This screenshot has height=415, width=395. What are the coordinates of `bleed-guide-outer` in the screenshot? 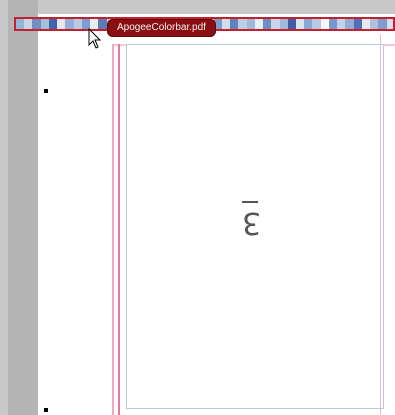 It's located at (113, 229).